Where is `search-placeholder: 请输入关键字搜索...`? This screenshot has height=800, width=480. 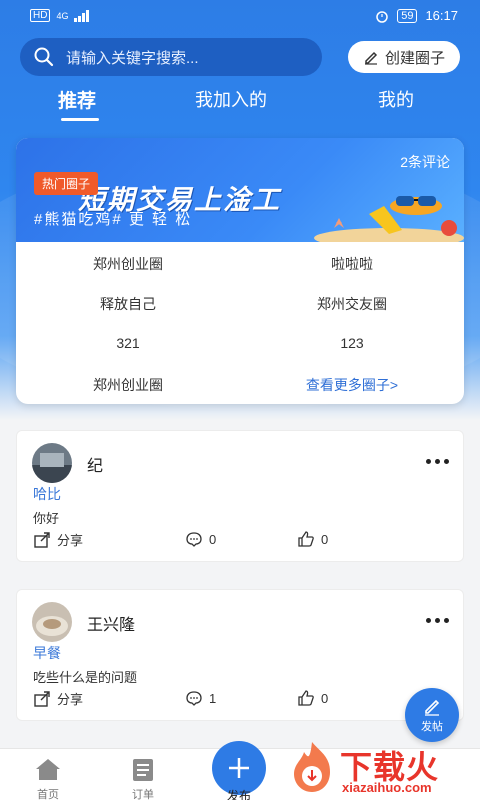
search-placeholder: 请输入关键字搜索... is located at coordinates (132, 58).